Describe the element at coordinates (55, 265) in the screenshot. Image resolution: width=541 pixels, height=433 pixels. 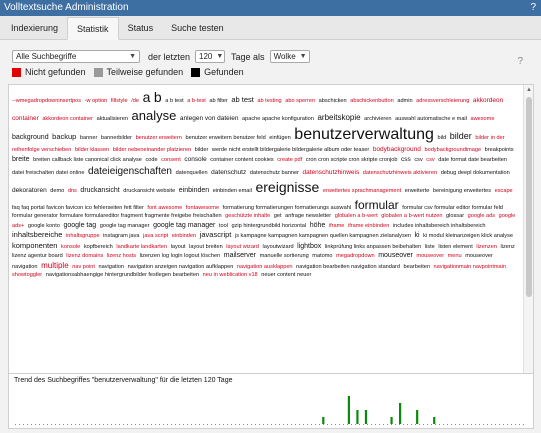
I see `tag-cloud-term: multiple` at that location.